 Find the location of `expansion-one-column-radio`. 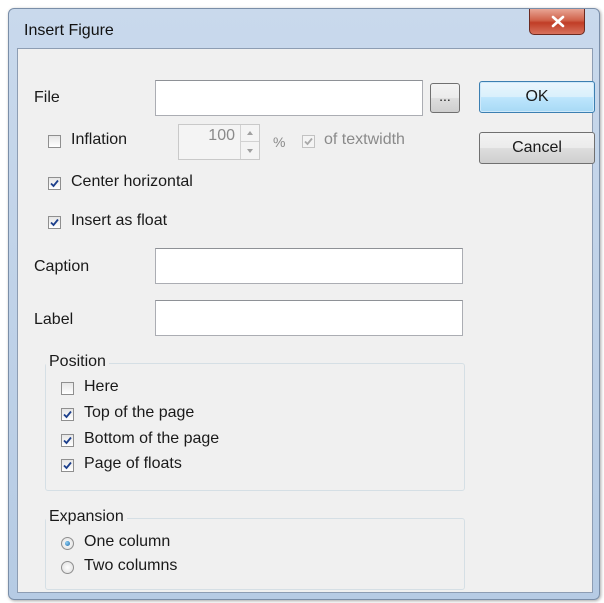

expansion-one-column-radio is located at coordinates (67, 543).